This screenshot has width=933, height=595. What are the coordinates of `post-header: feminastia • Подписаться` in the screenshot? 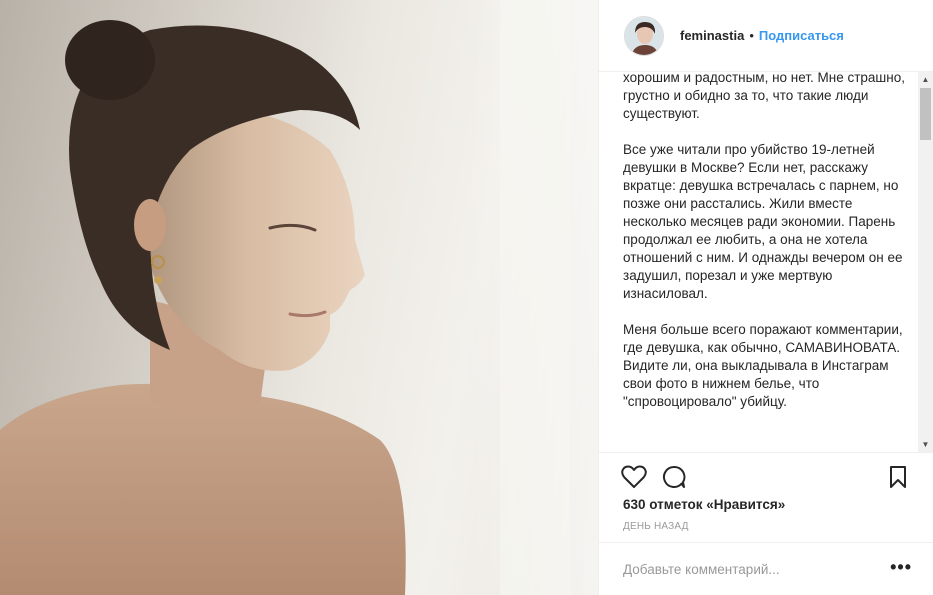 It's located at (766, 36).